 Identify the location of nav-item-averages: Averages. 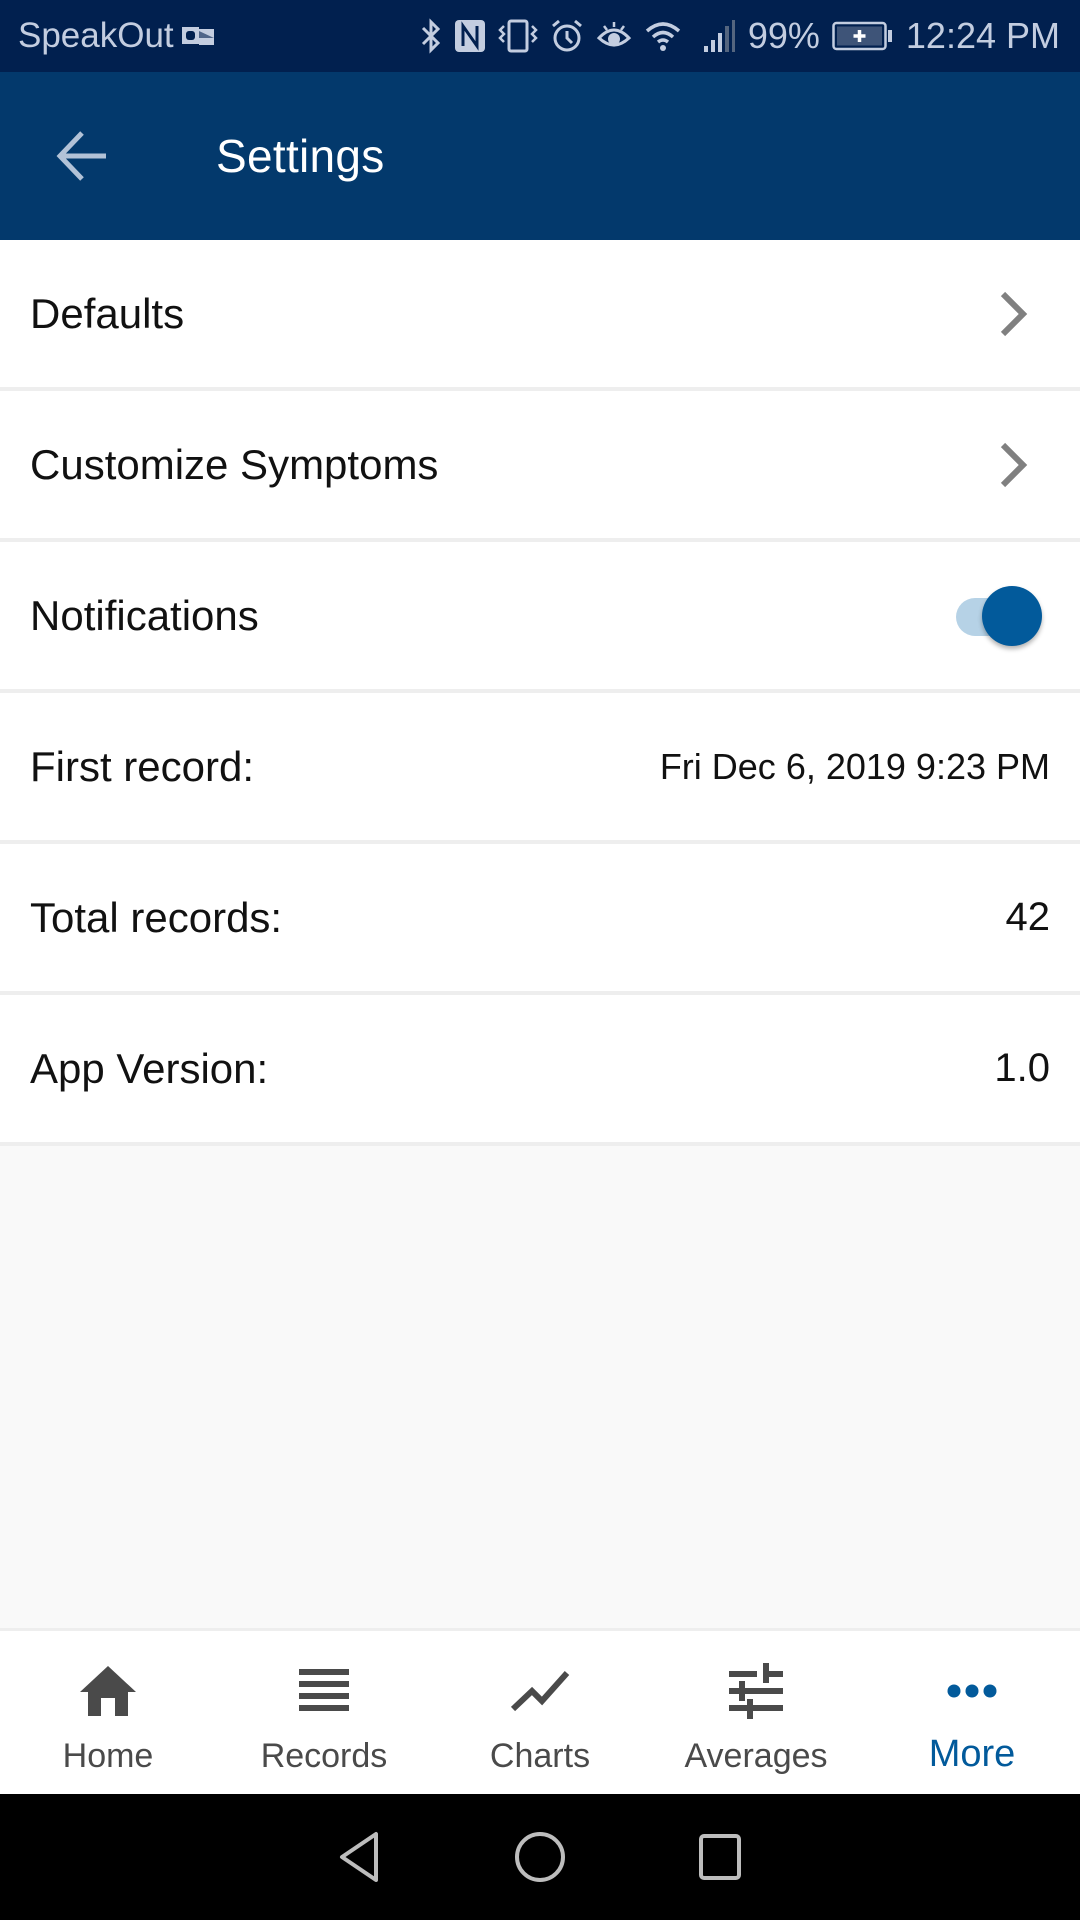
(756, 1712).